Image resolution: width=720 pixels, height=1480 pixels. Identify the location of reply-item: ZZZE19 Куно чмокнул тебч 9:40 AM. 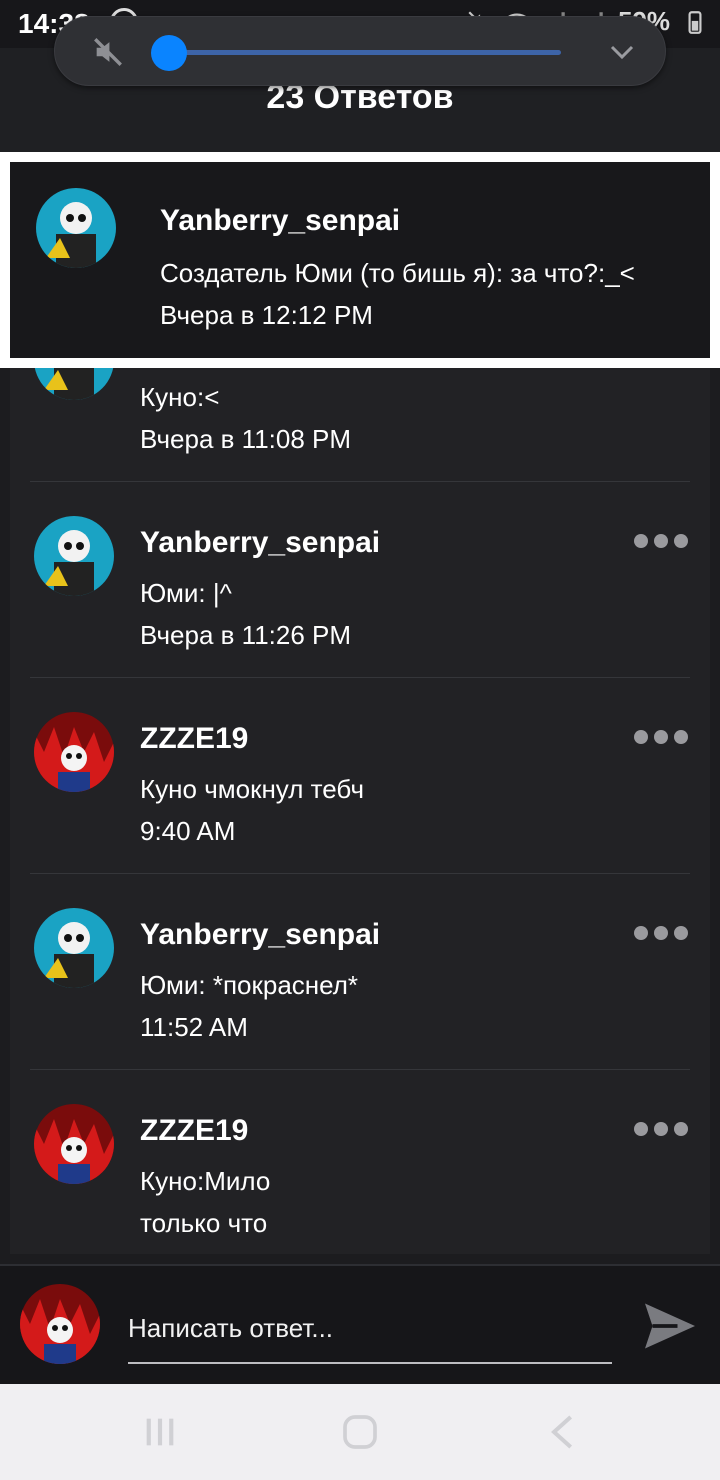
(360, 776).